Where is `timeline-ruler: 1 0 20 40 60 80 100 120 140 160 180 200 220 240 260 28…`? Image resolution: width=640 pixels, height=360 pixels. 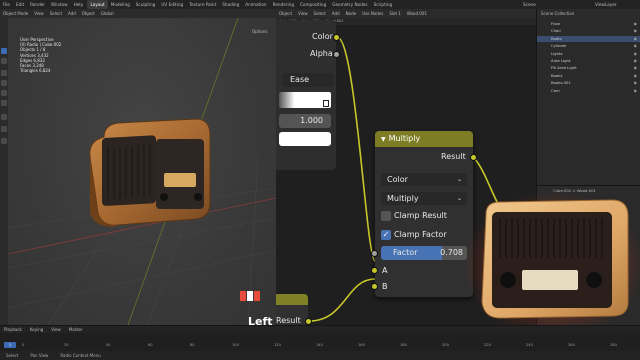 timeline-ruler: 1 0 20 40 60 80 100 120 140 160 180 200 220 240 260 28… is located at coordinates (320, 342).